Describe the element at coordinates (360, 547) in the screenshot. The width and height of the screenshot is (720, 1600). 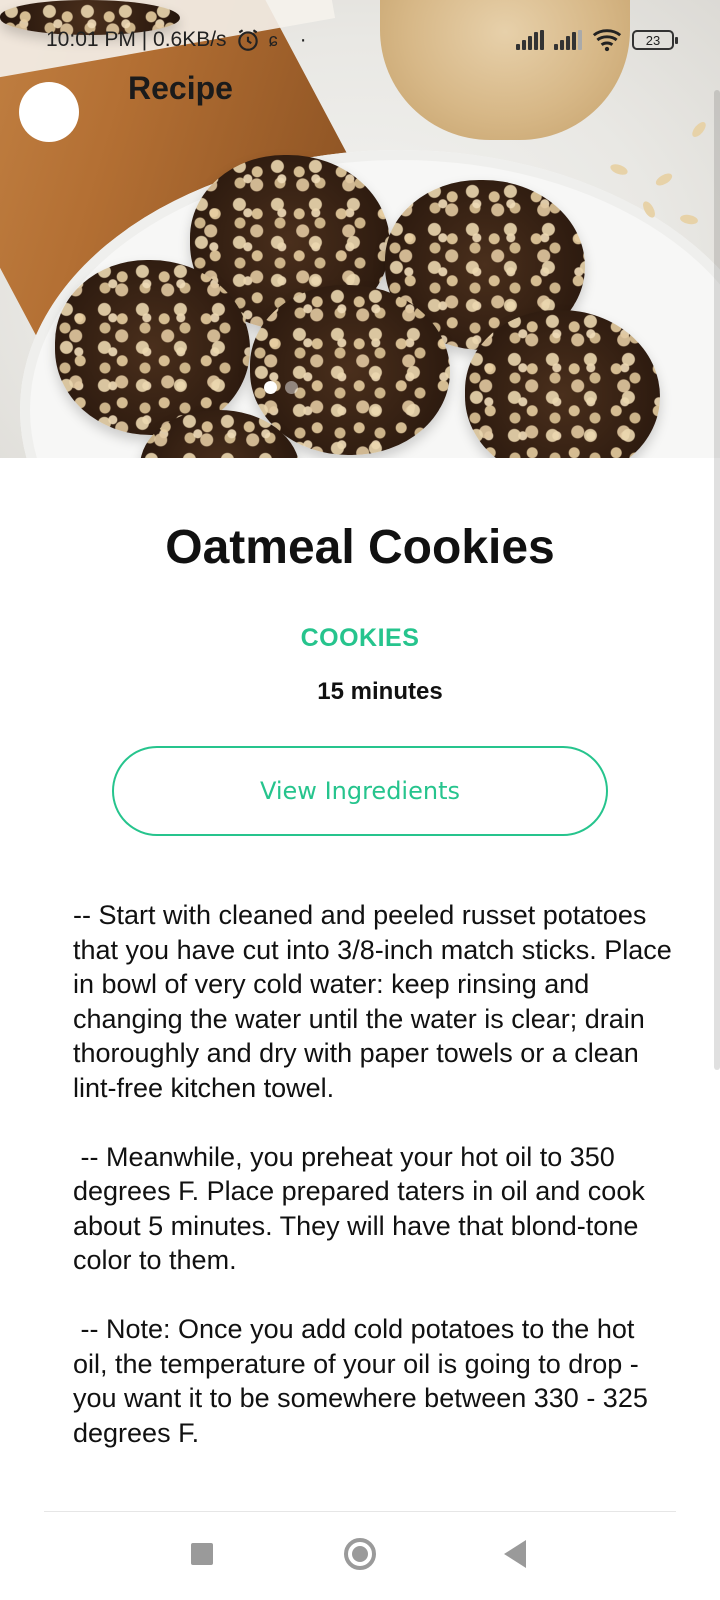
I see `recipe-title: Oatmeal Cookies` at that location.